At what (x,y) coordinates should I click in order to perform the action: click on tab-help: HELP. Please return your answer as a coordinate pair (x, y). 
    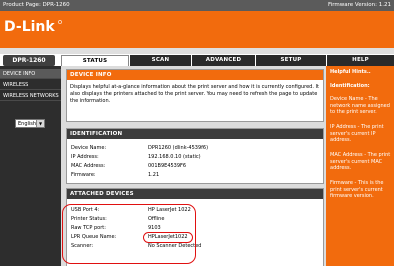
    Looking at the image, I should click on (360, 60).